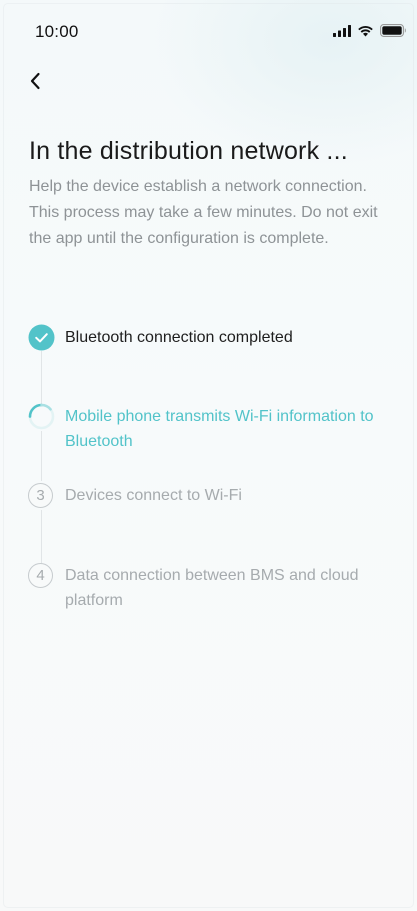 The image size is (417, 911). Describe the element at coordinates (393, 30) in the screenshot. I see `battery-icon` at that location.